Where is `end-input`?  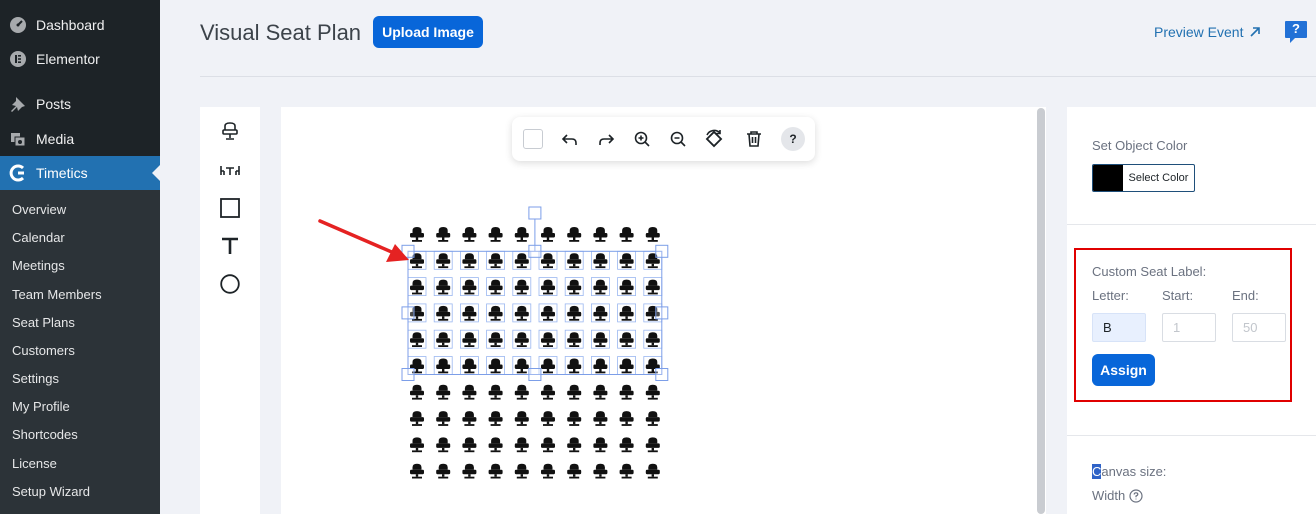 end-input is located at coordinates (1259, 327).